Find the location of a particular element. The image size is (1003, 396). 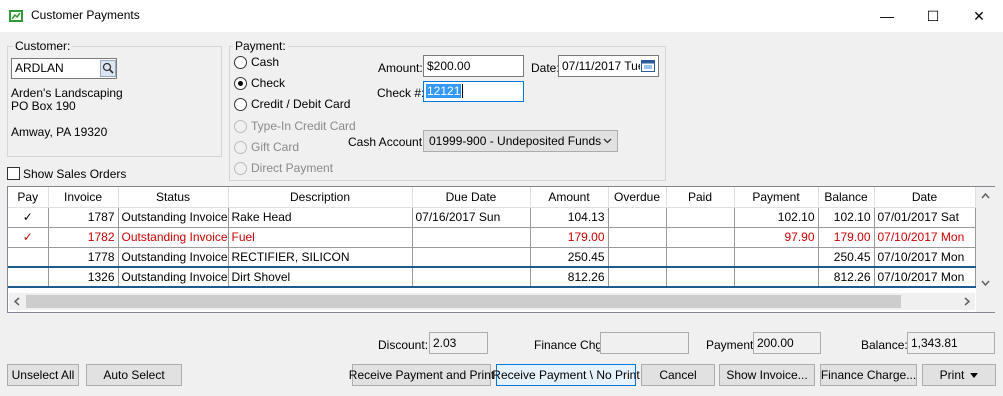

col-header-pay: Pay is located at coordinates (28, 197).